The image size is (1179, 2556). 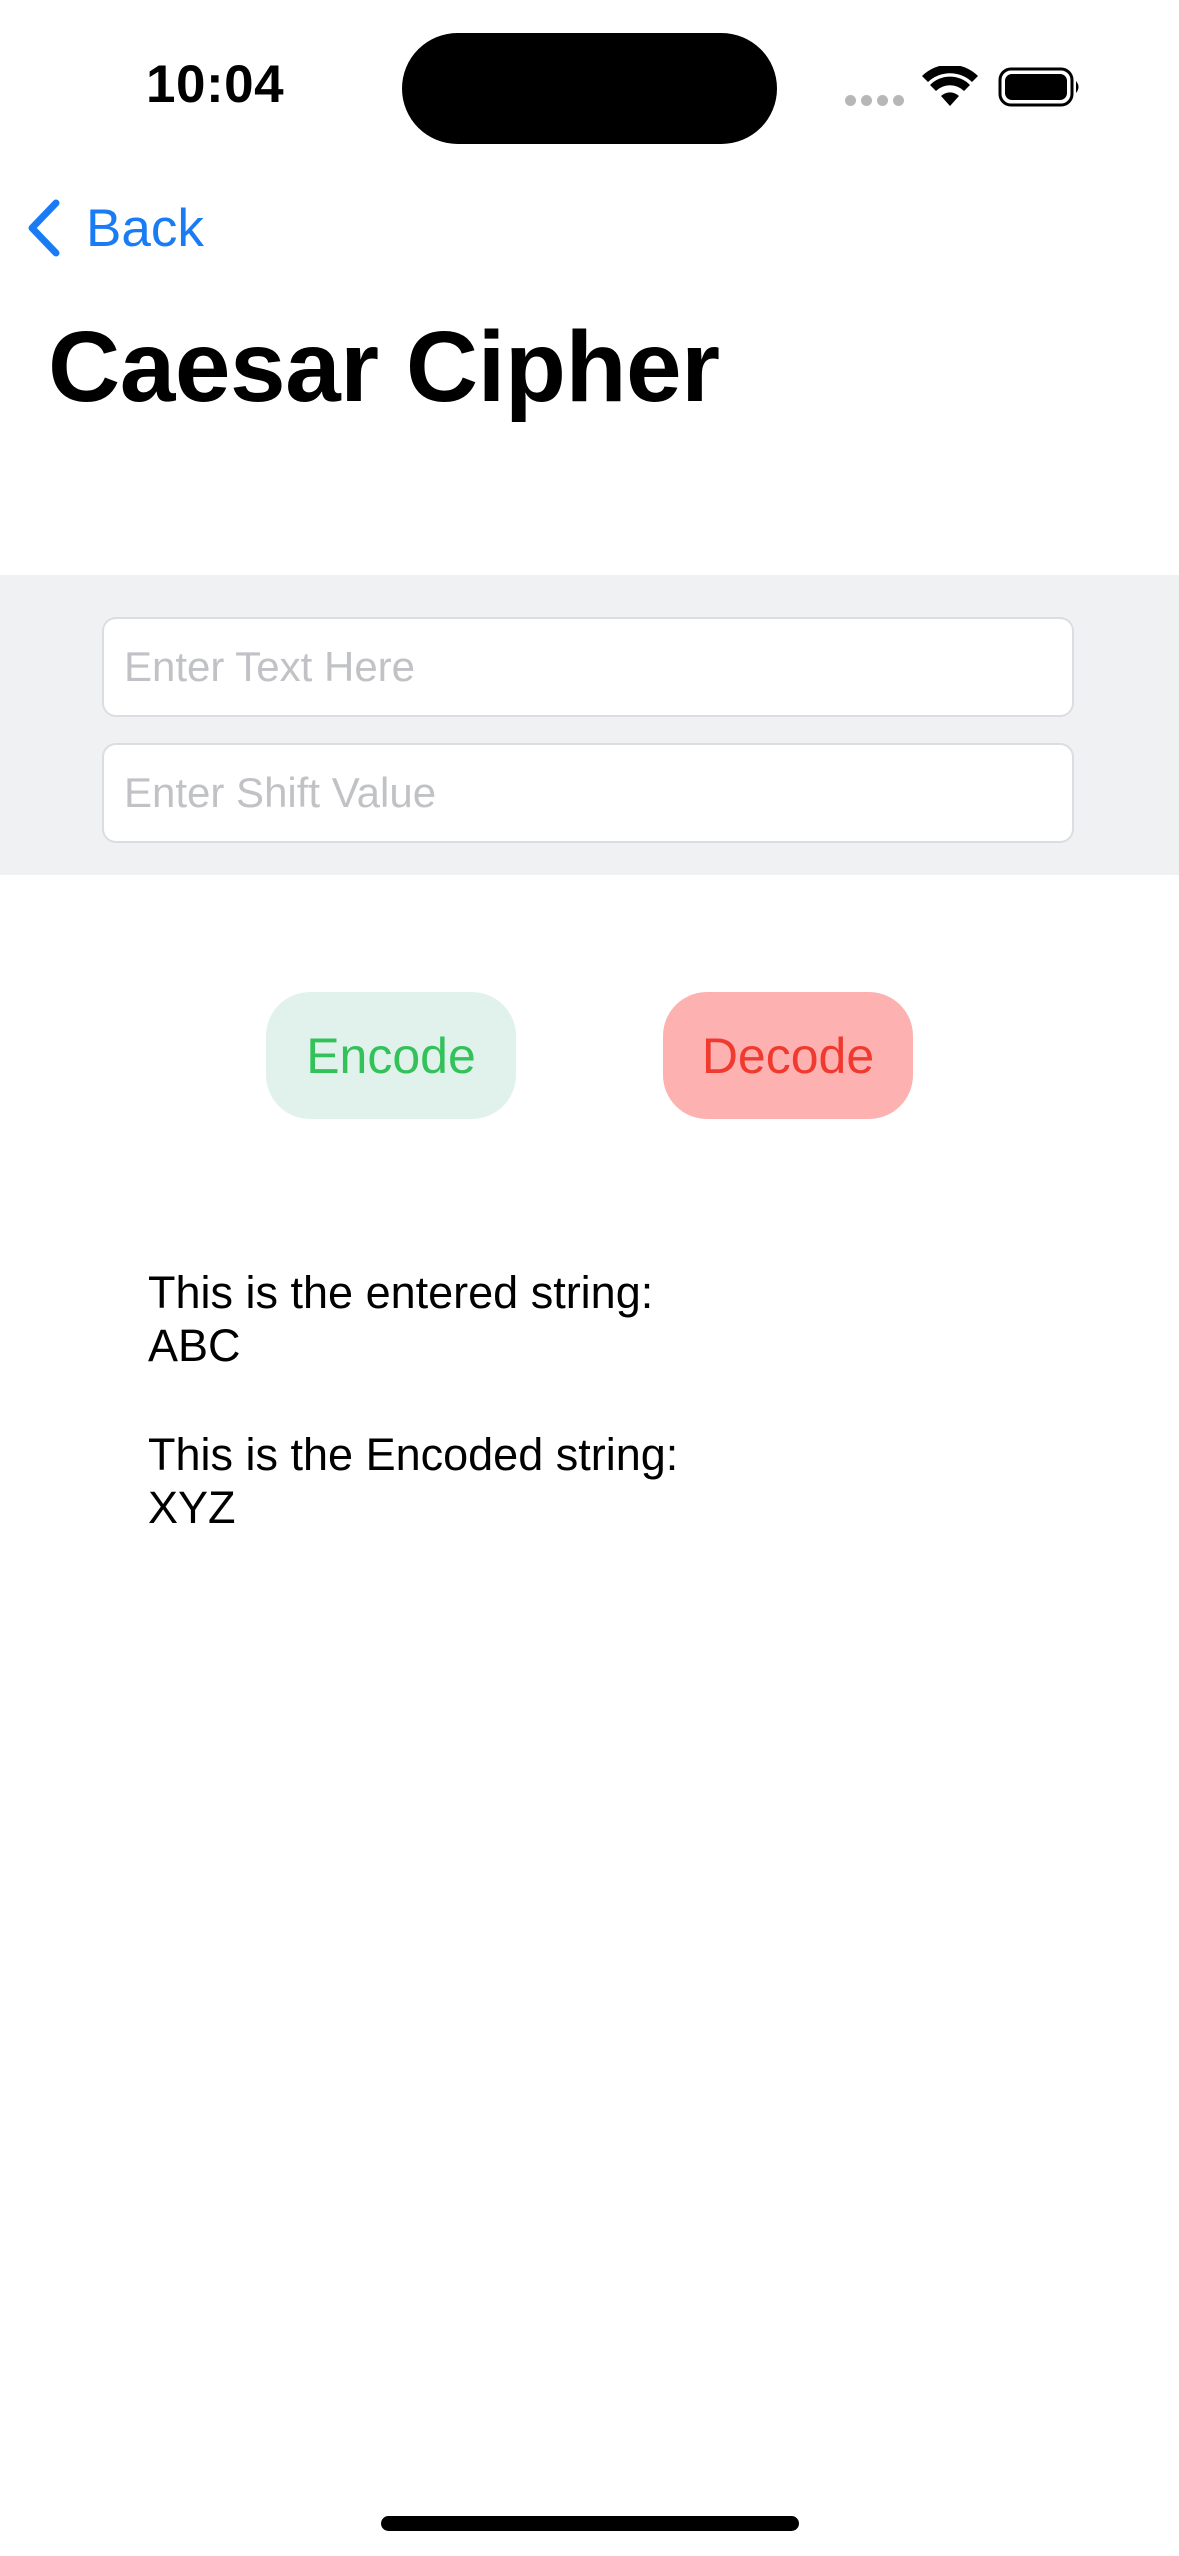 What do you see at coordinates (588, 793) in the screenshot?
I see `shift-value-input` at bounding box center [588, 793].